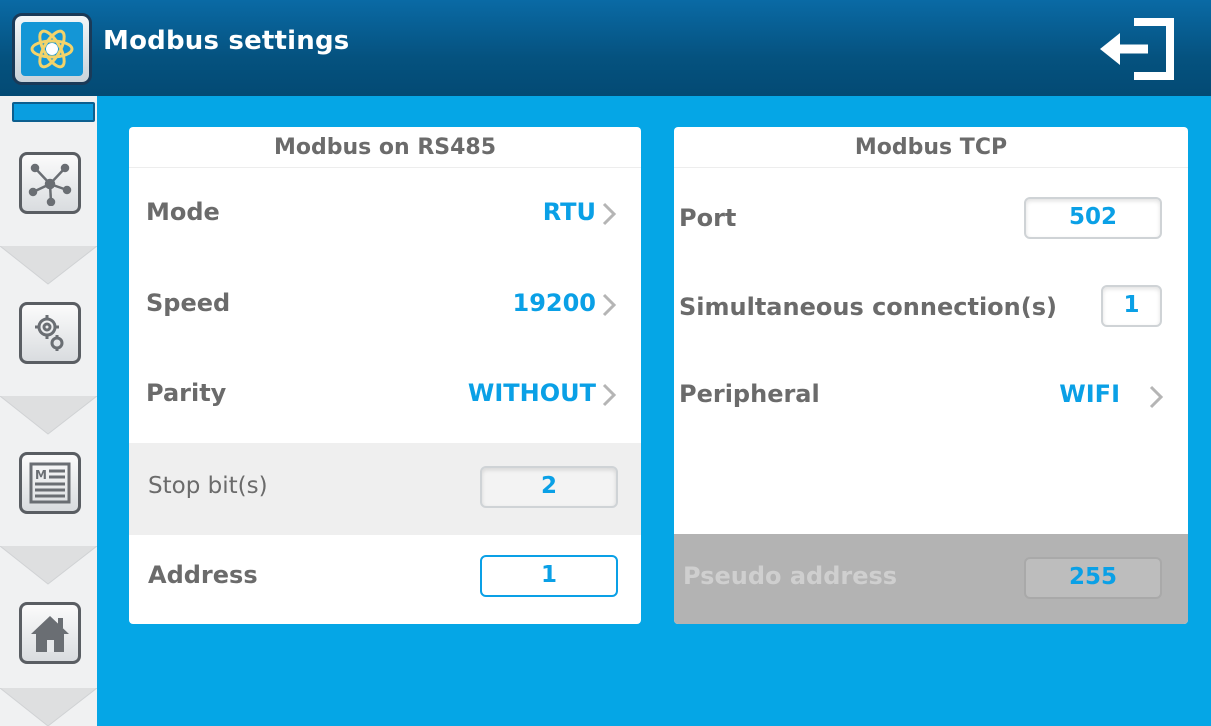 The width and height of the screenshot is (1211, 726). I want to click on parity-value: WITHOUT, so click(531, 393).